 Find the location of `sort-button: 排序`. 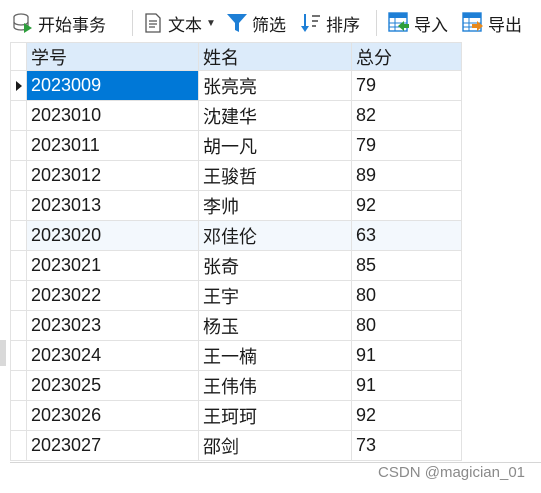

sort-button: 排序 is located at coordinates (330, 23).